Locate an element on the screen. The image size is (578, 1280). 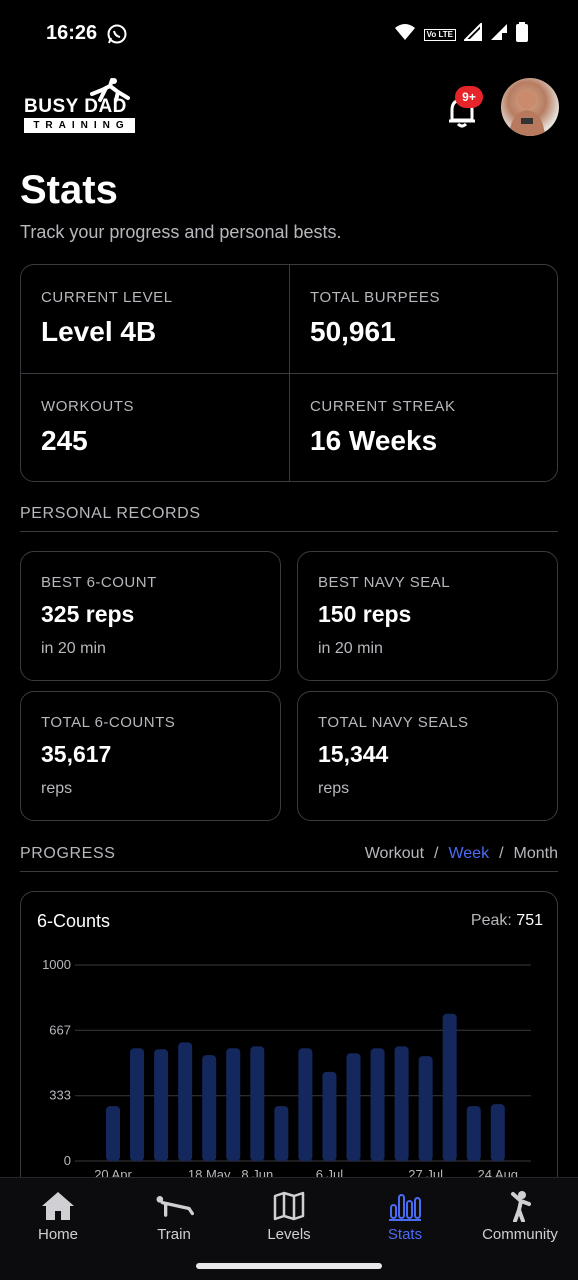
record-card-best-navy-seal: BEST NAVY SEAL 150 reps in 20 min is located at coordinates (427, 616).